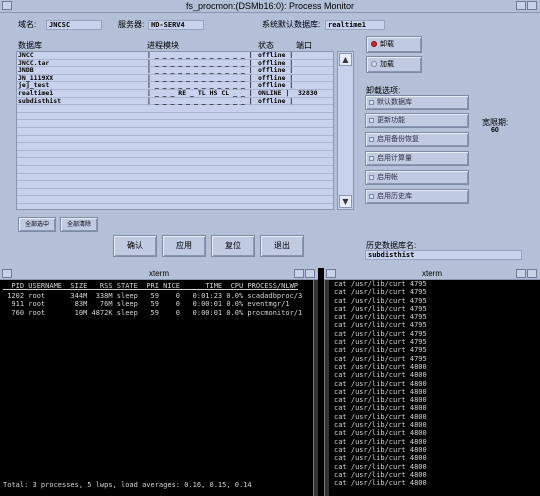 The width and height of the screenshot is (540, 496). Describe the element at coordinates (394, 158) in the screenshot. I see `unload-option-label: 启用计算量` at that location.